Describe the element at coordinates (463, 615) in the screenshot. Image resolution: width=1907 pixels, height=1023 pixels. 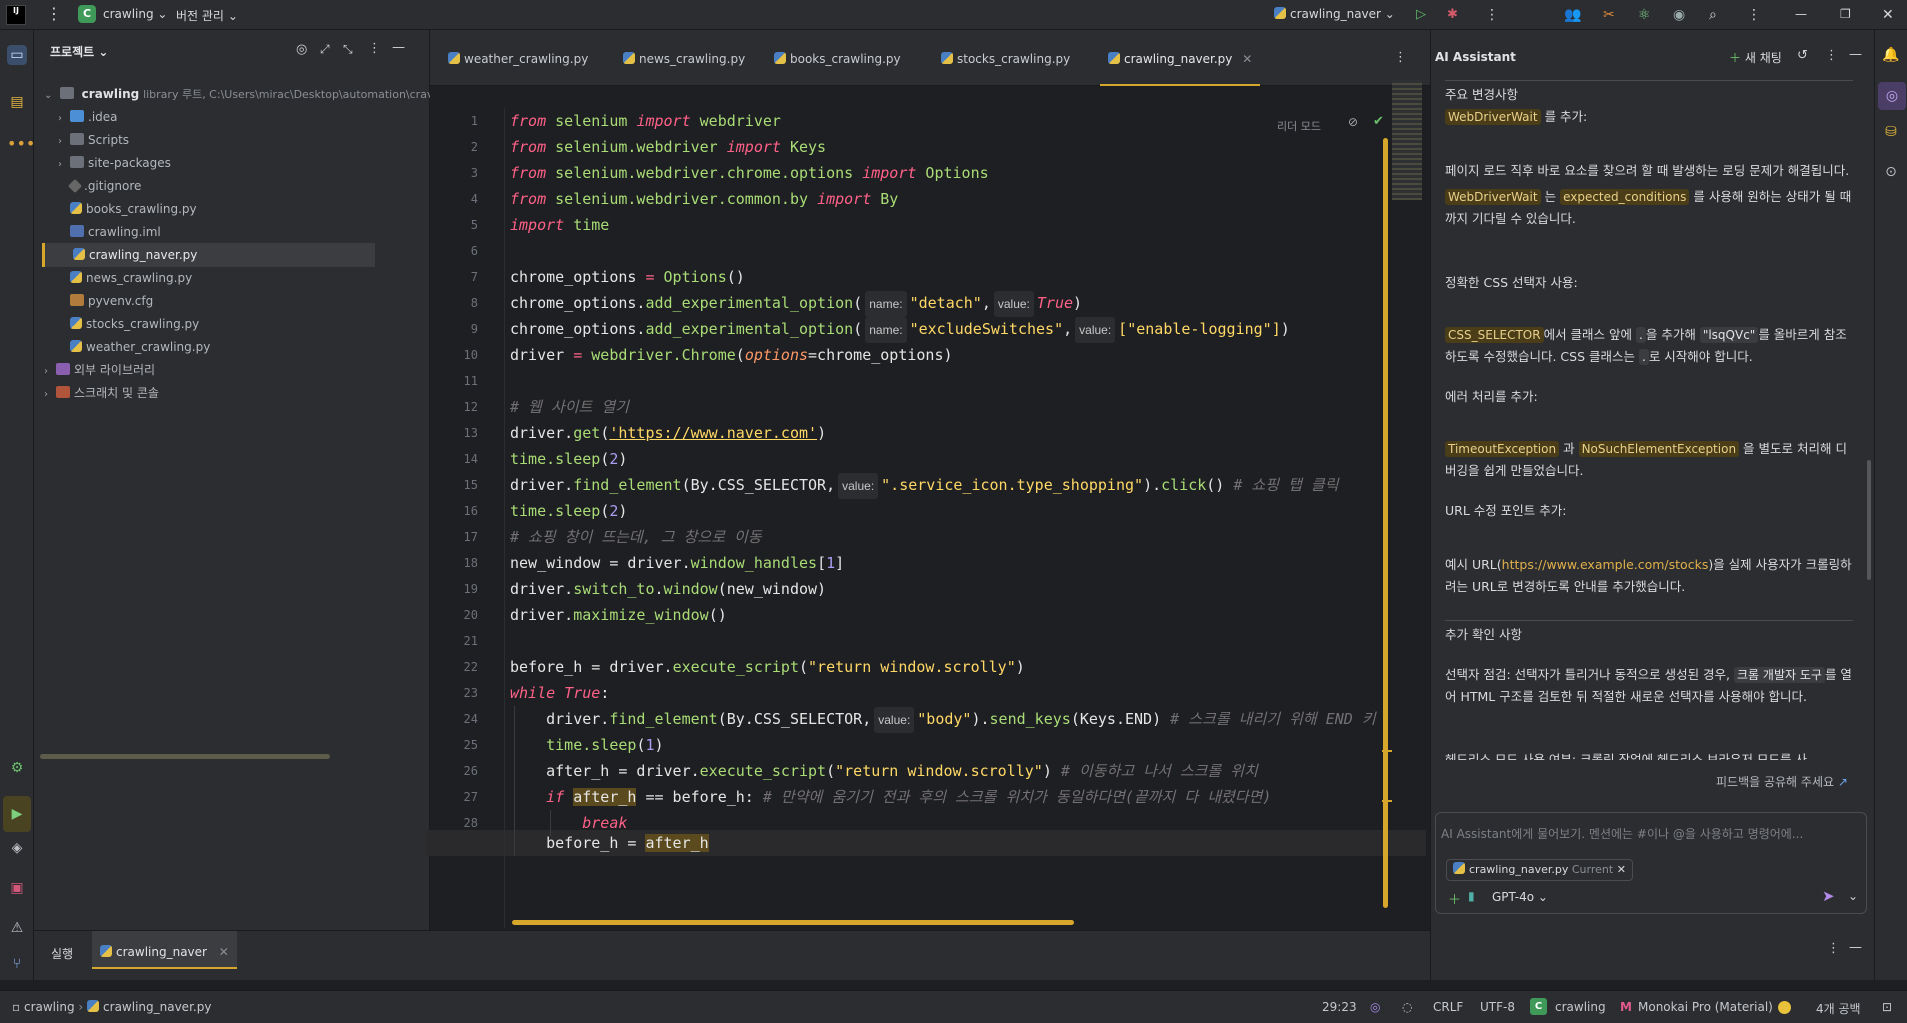
I see `line-number: 20` at that location.